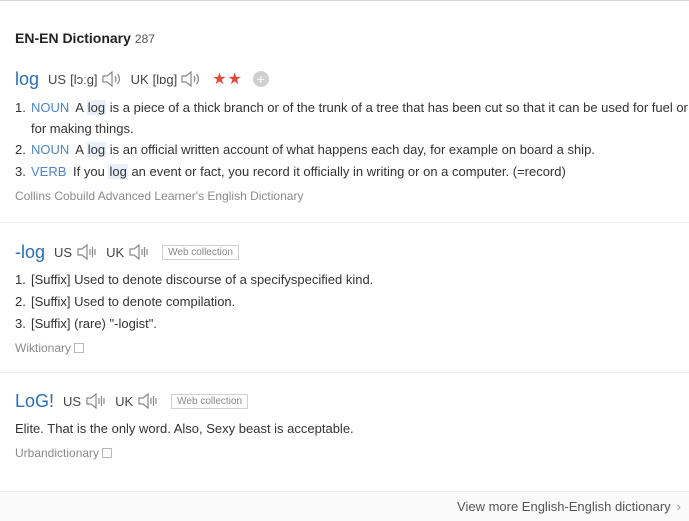 Image resolution: width=689 pixels, height=521 pixels. Describe the element at coordinates (27, 78) in the screenshot. I see `headword: log` at that location.